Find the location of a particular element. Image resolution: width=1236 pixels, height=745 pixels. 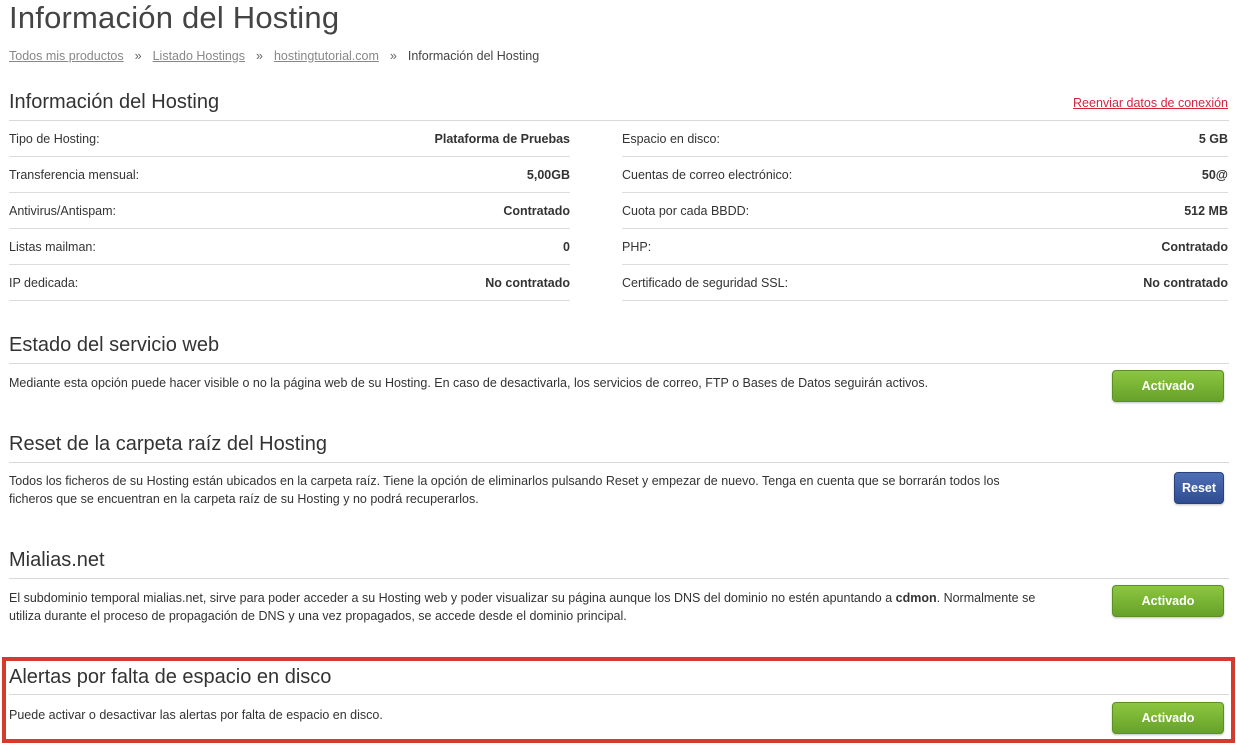

info-label: Antivirus/Antispam: is located at coordinates (62, 210).